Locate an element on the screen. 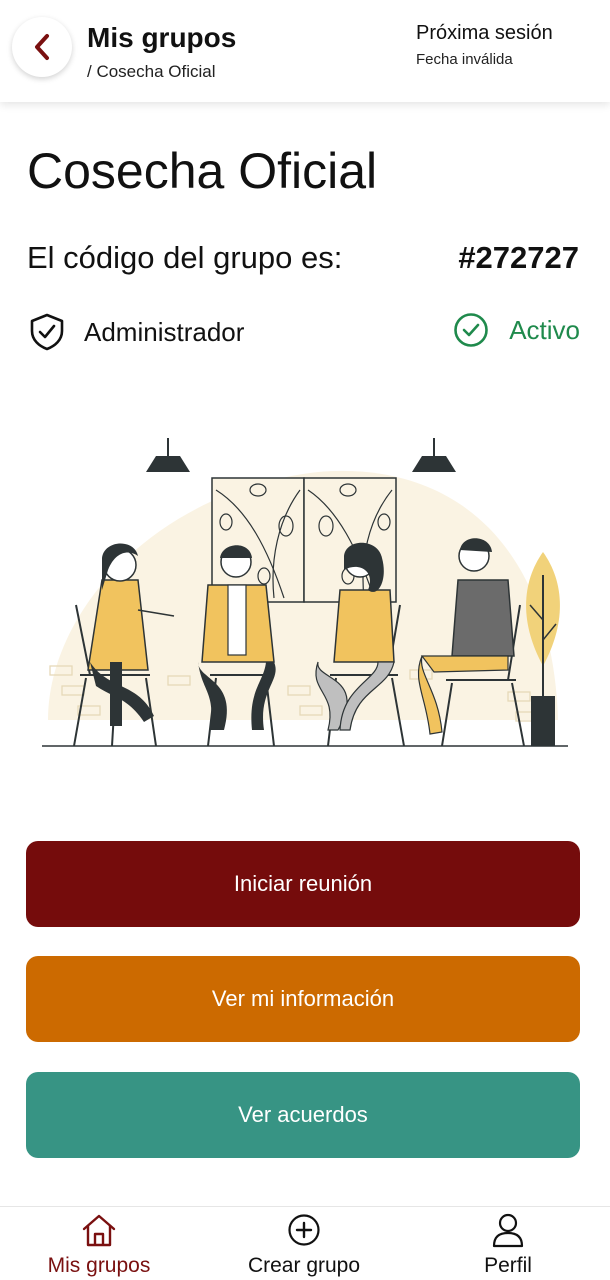  role-row: Administrador is located at coordinates (136, 332).